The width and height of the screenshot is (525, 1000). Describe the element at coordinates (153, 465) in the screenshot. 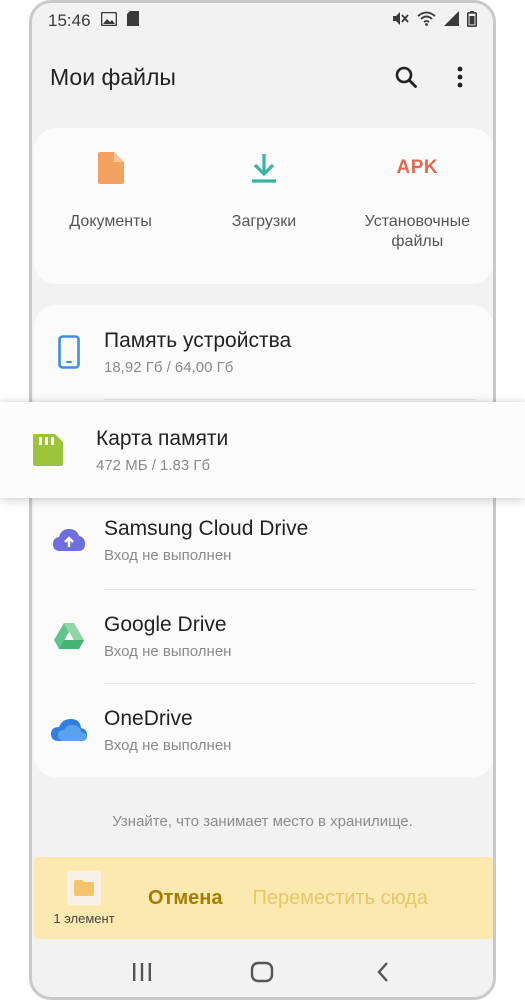

I see `storage-subtitle: 472 МБ / 1.83 Гб` at that location.